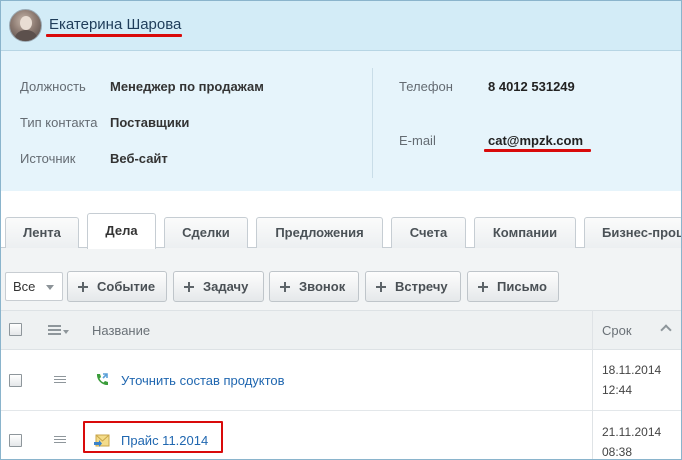  Describe the element at coordinates (53, 86) in the screenshot. I see `position-label: Должность` at that location.